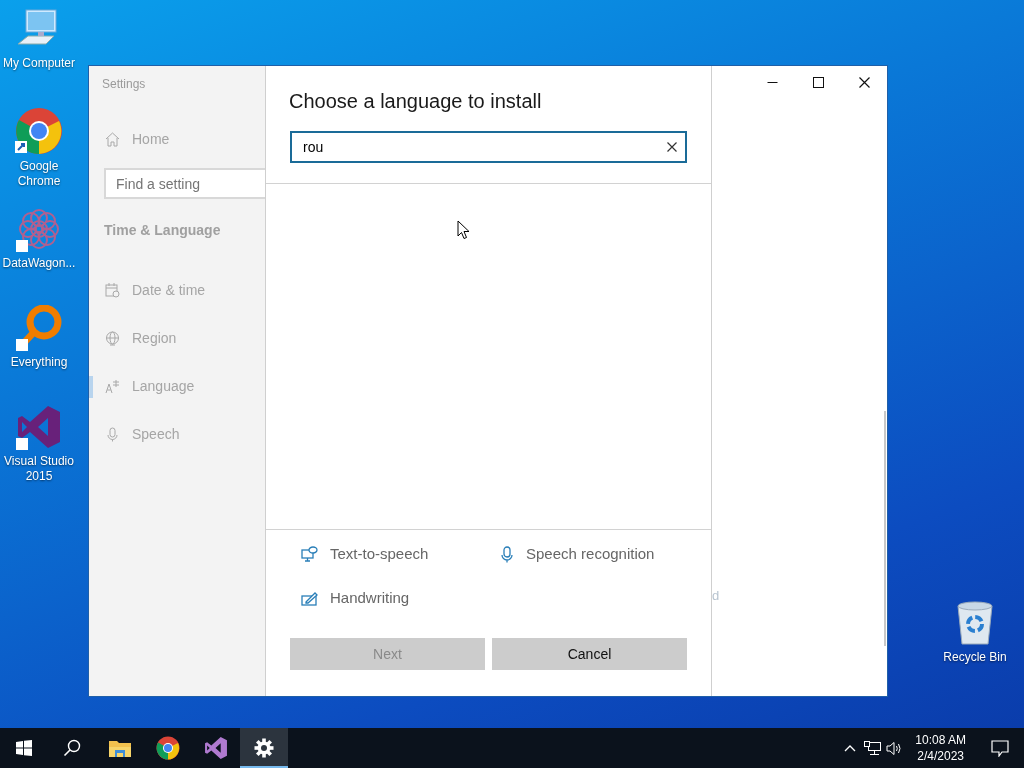 This screenshot has width=1024, height=768. What do you see at coordinates (309, 598) in the screenshot?
I see `pen-icon` at bounding box center [309, 598].